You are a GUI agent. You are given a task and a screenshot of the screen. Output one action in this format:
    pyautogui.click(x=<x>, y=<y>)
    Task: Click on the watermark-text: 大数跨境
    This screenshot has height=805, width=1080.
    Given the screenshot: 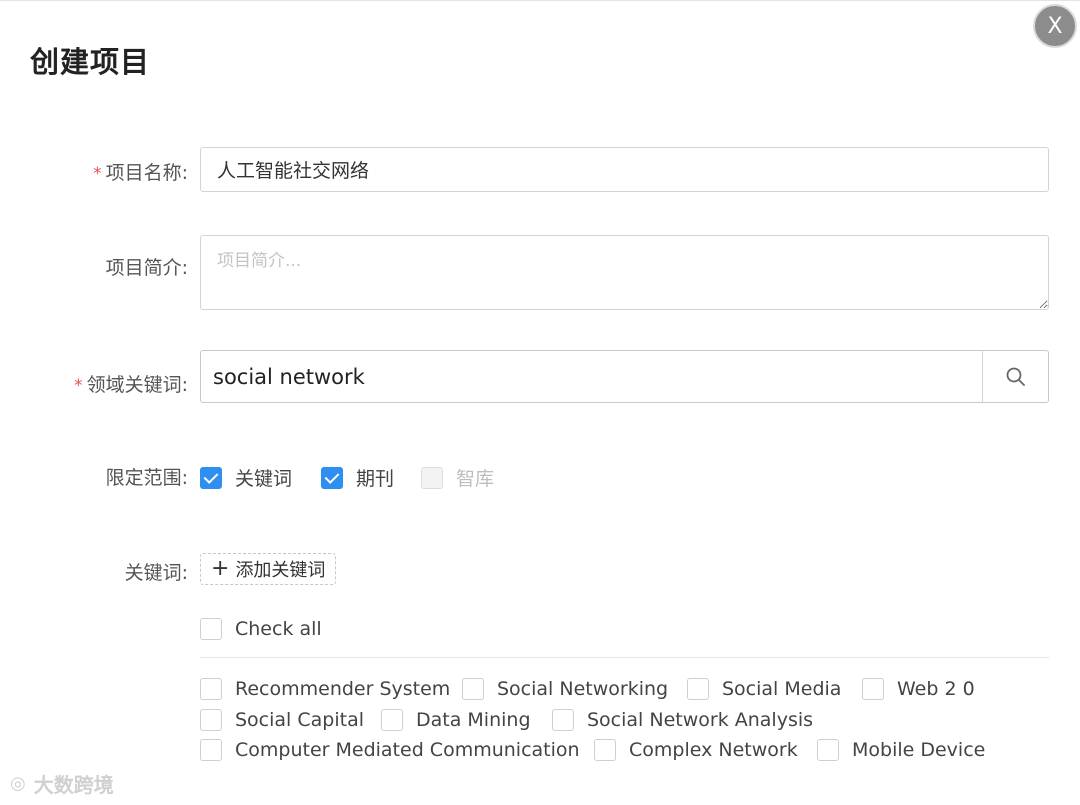 What is the action you would take?
    pyautogui.click(x=73, y=785)
    